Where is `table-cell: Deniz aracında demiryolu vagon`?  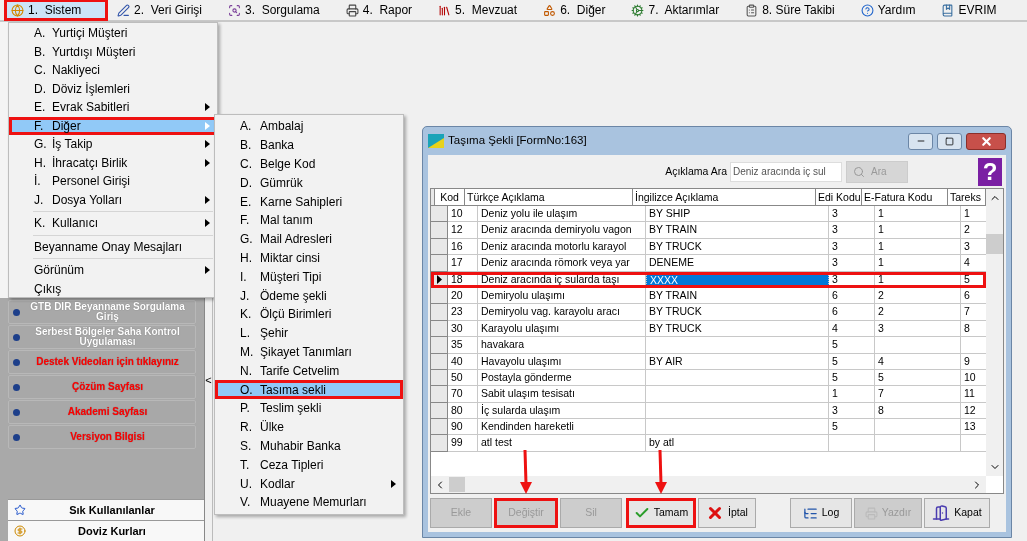 table-cell: Deniz aracında demiryolu vagon is located at coordinates (562, 230).